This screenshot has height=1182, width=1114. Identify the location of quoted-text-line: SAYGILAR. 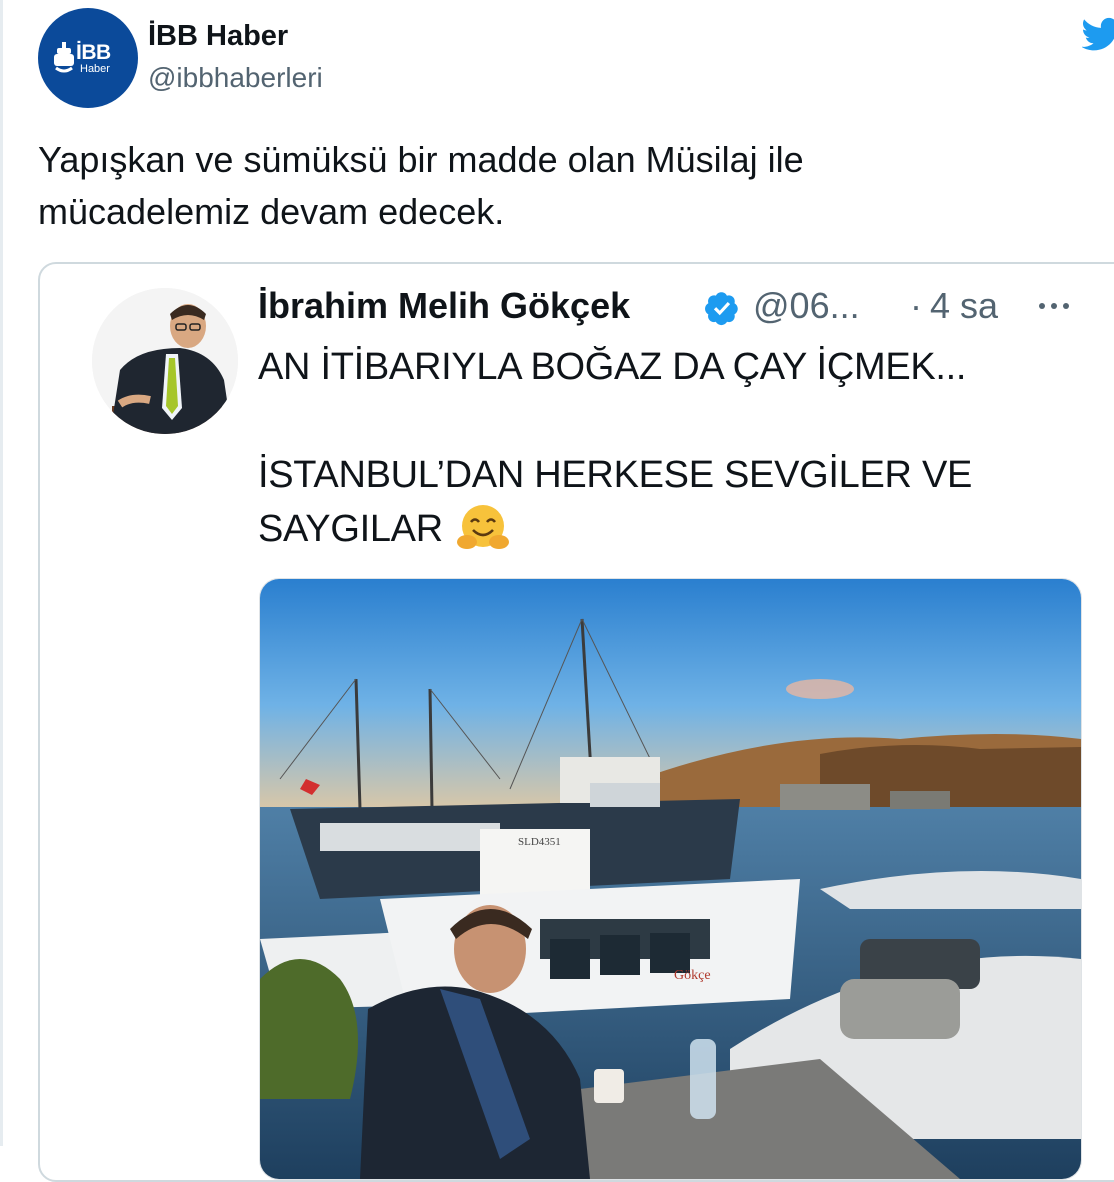
(350, 529).